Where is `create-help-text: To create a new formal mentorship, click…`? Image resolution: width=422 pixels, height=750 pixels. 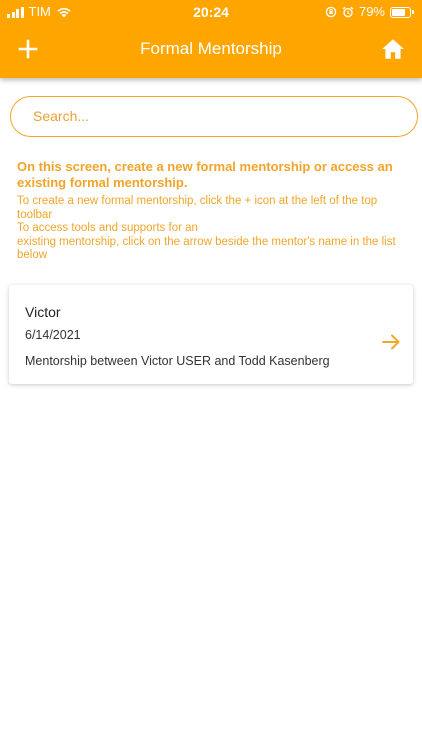
create-help-text: To create a new formal mentorship, click… is located at coordinates (197, 208).